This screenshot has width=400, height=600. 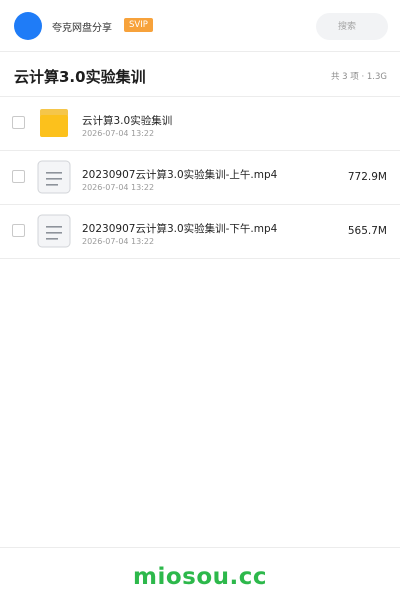 What do you see at coordinates (179, 174) in the screenshot?
I see `file-name: 20230907云计算3.0实验集训-上午.mp4` at bounding box center [179, 174].